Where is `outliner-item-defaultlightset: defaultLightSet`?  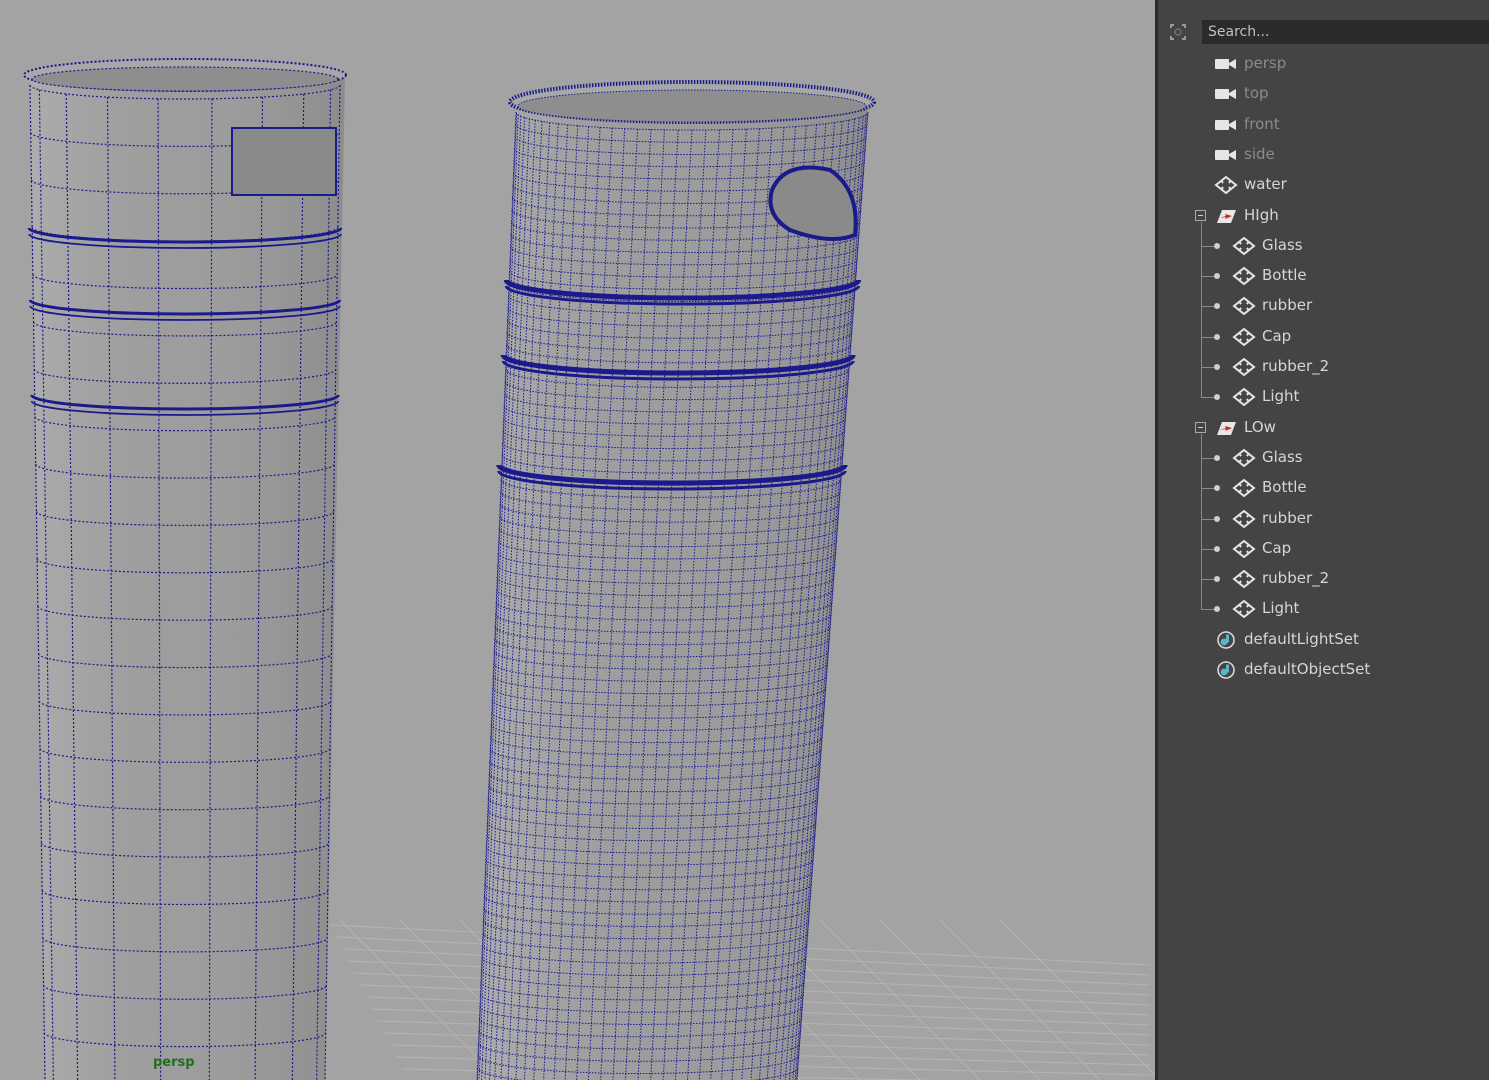 outliner-item-defaultlightset: defaultLightSet is located at coordinates (1323, 640).